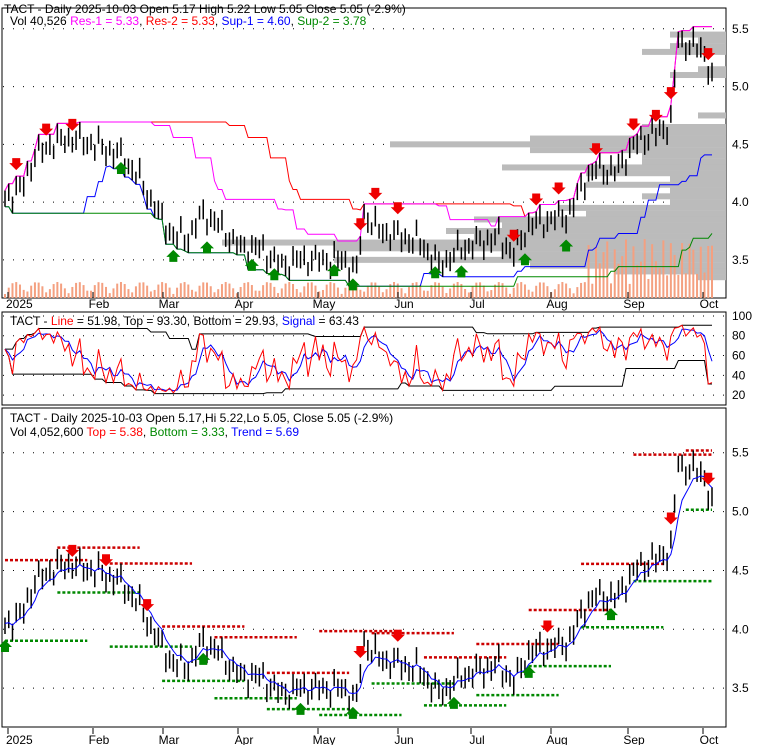 The image size is (780, 745). I want to click on trend-ytick: 3.5, so click(740, 688).